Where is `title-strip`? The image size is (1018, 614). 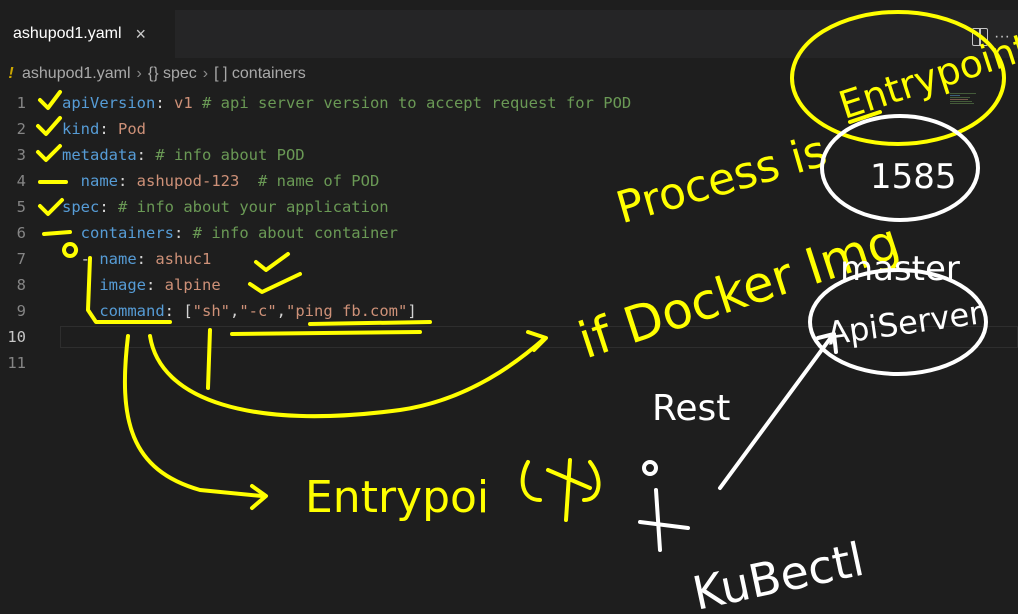 title-strip is located at coordinates (509, 5).